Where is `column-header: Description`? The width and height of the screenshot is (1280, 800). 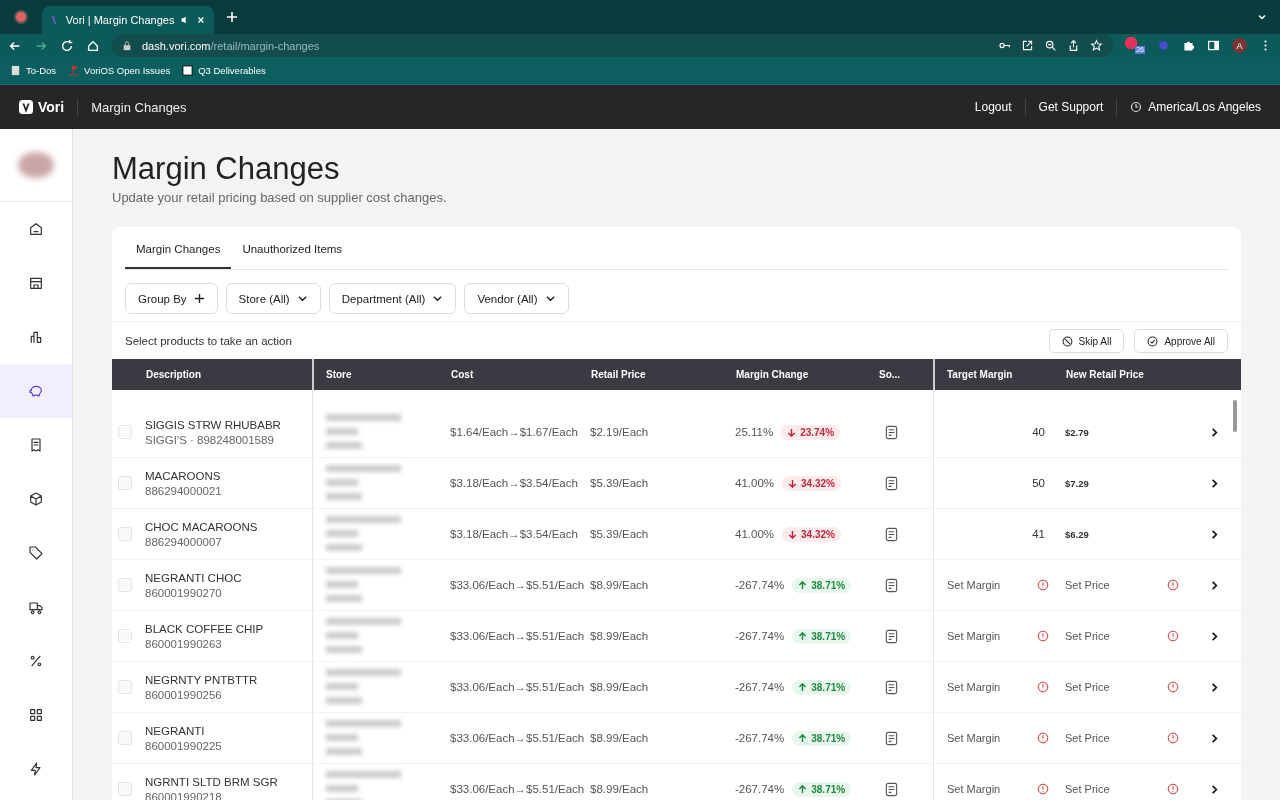 column-header: Description is located at coordinates (226, 374).